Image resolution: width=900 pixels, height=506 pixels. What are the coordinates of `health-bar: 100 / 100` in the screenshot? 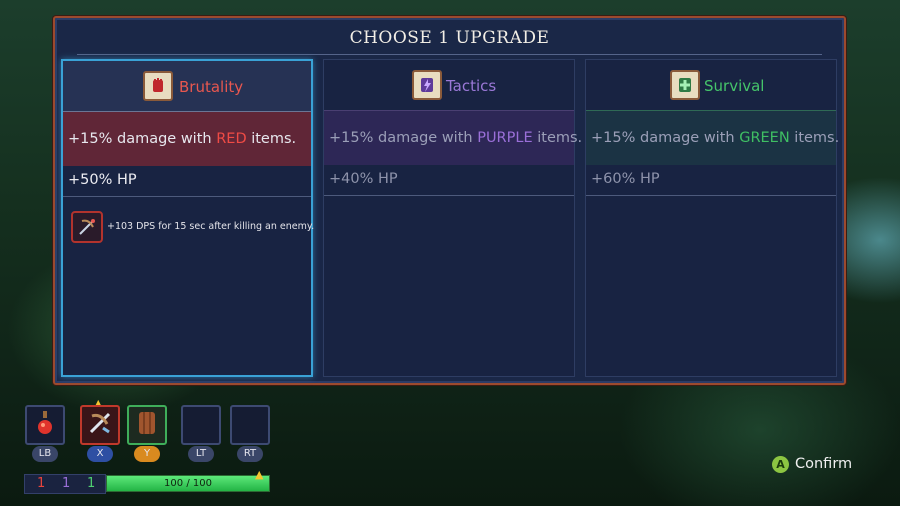 It's located at (188, 483).